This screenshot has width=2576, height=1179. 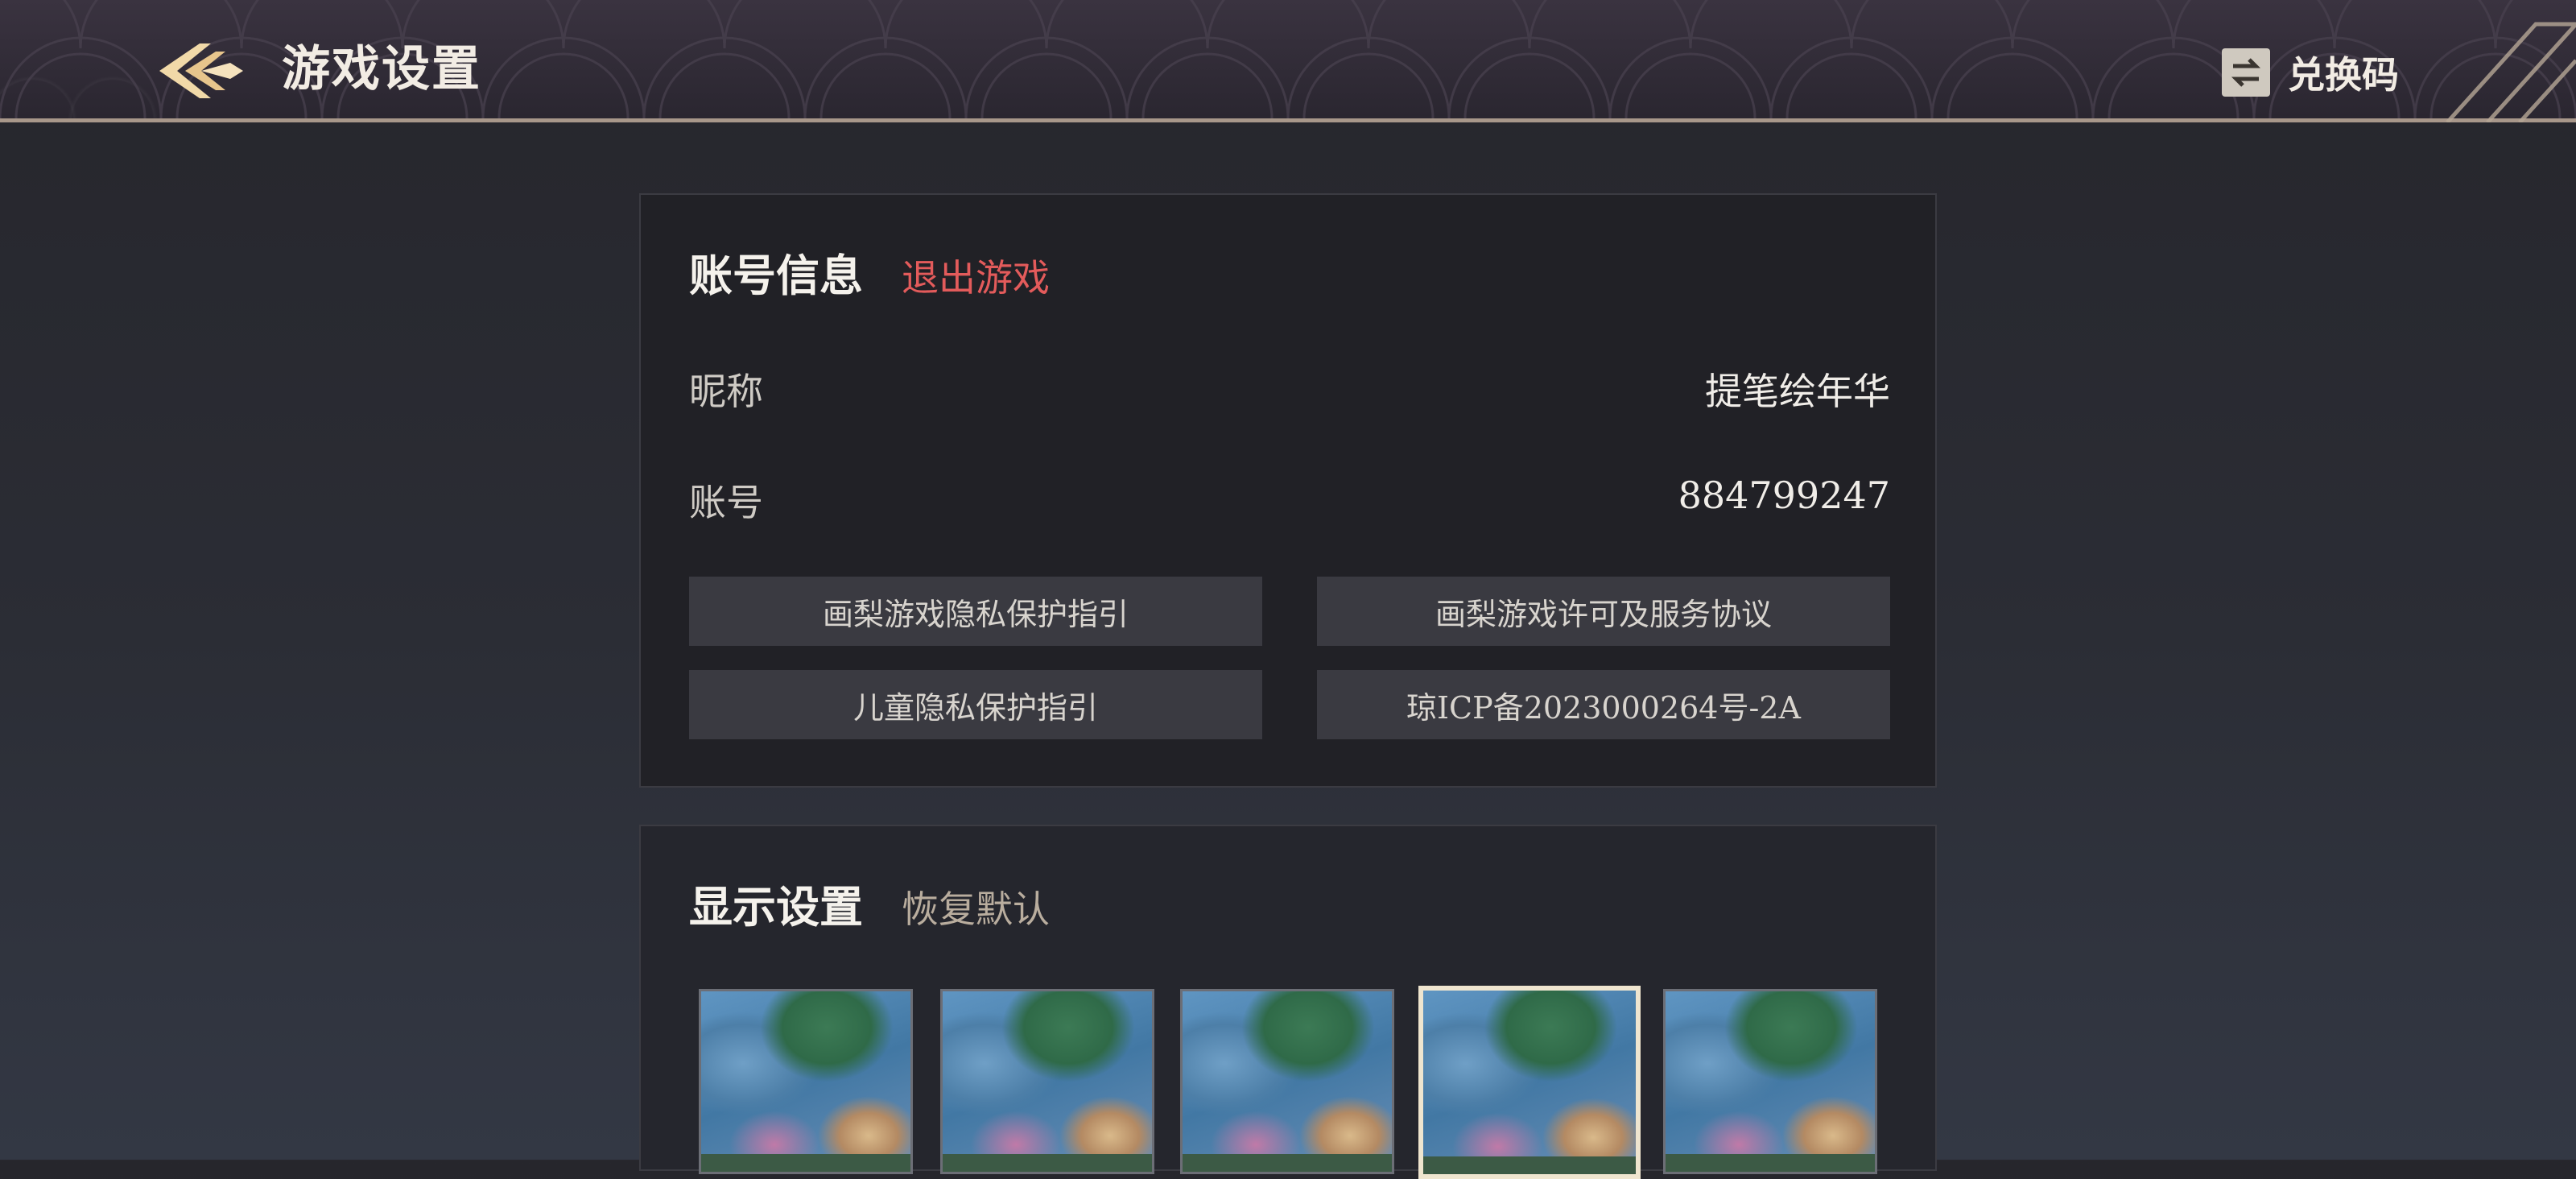 I want to click on redeem-code-button: 兑换码, so click(x=2310, y=72).